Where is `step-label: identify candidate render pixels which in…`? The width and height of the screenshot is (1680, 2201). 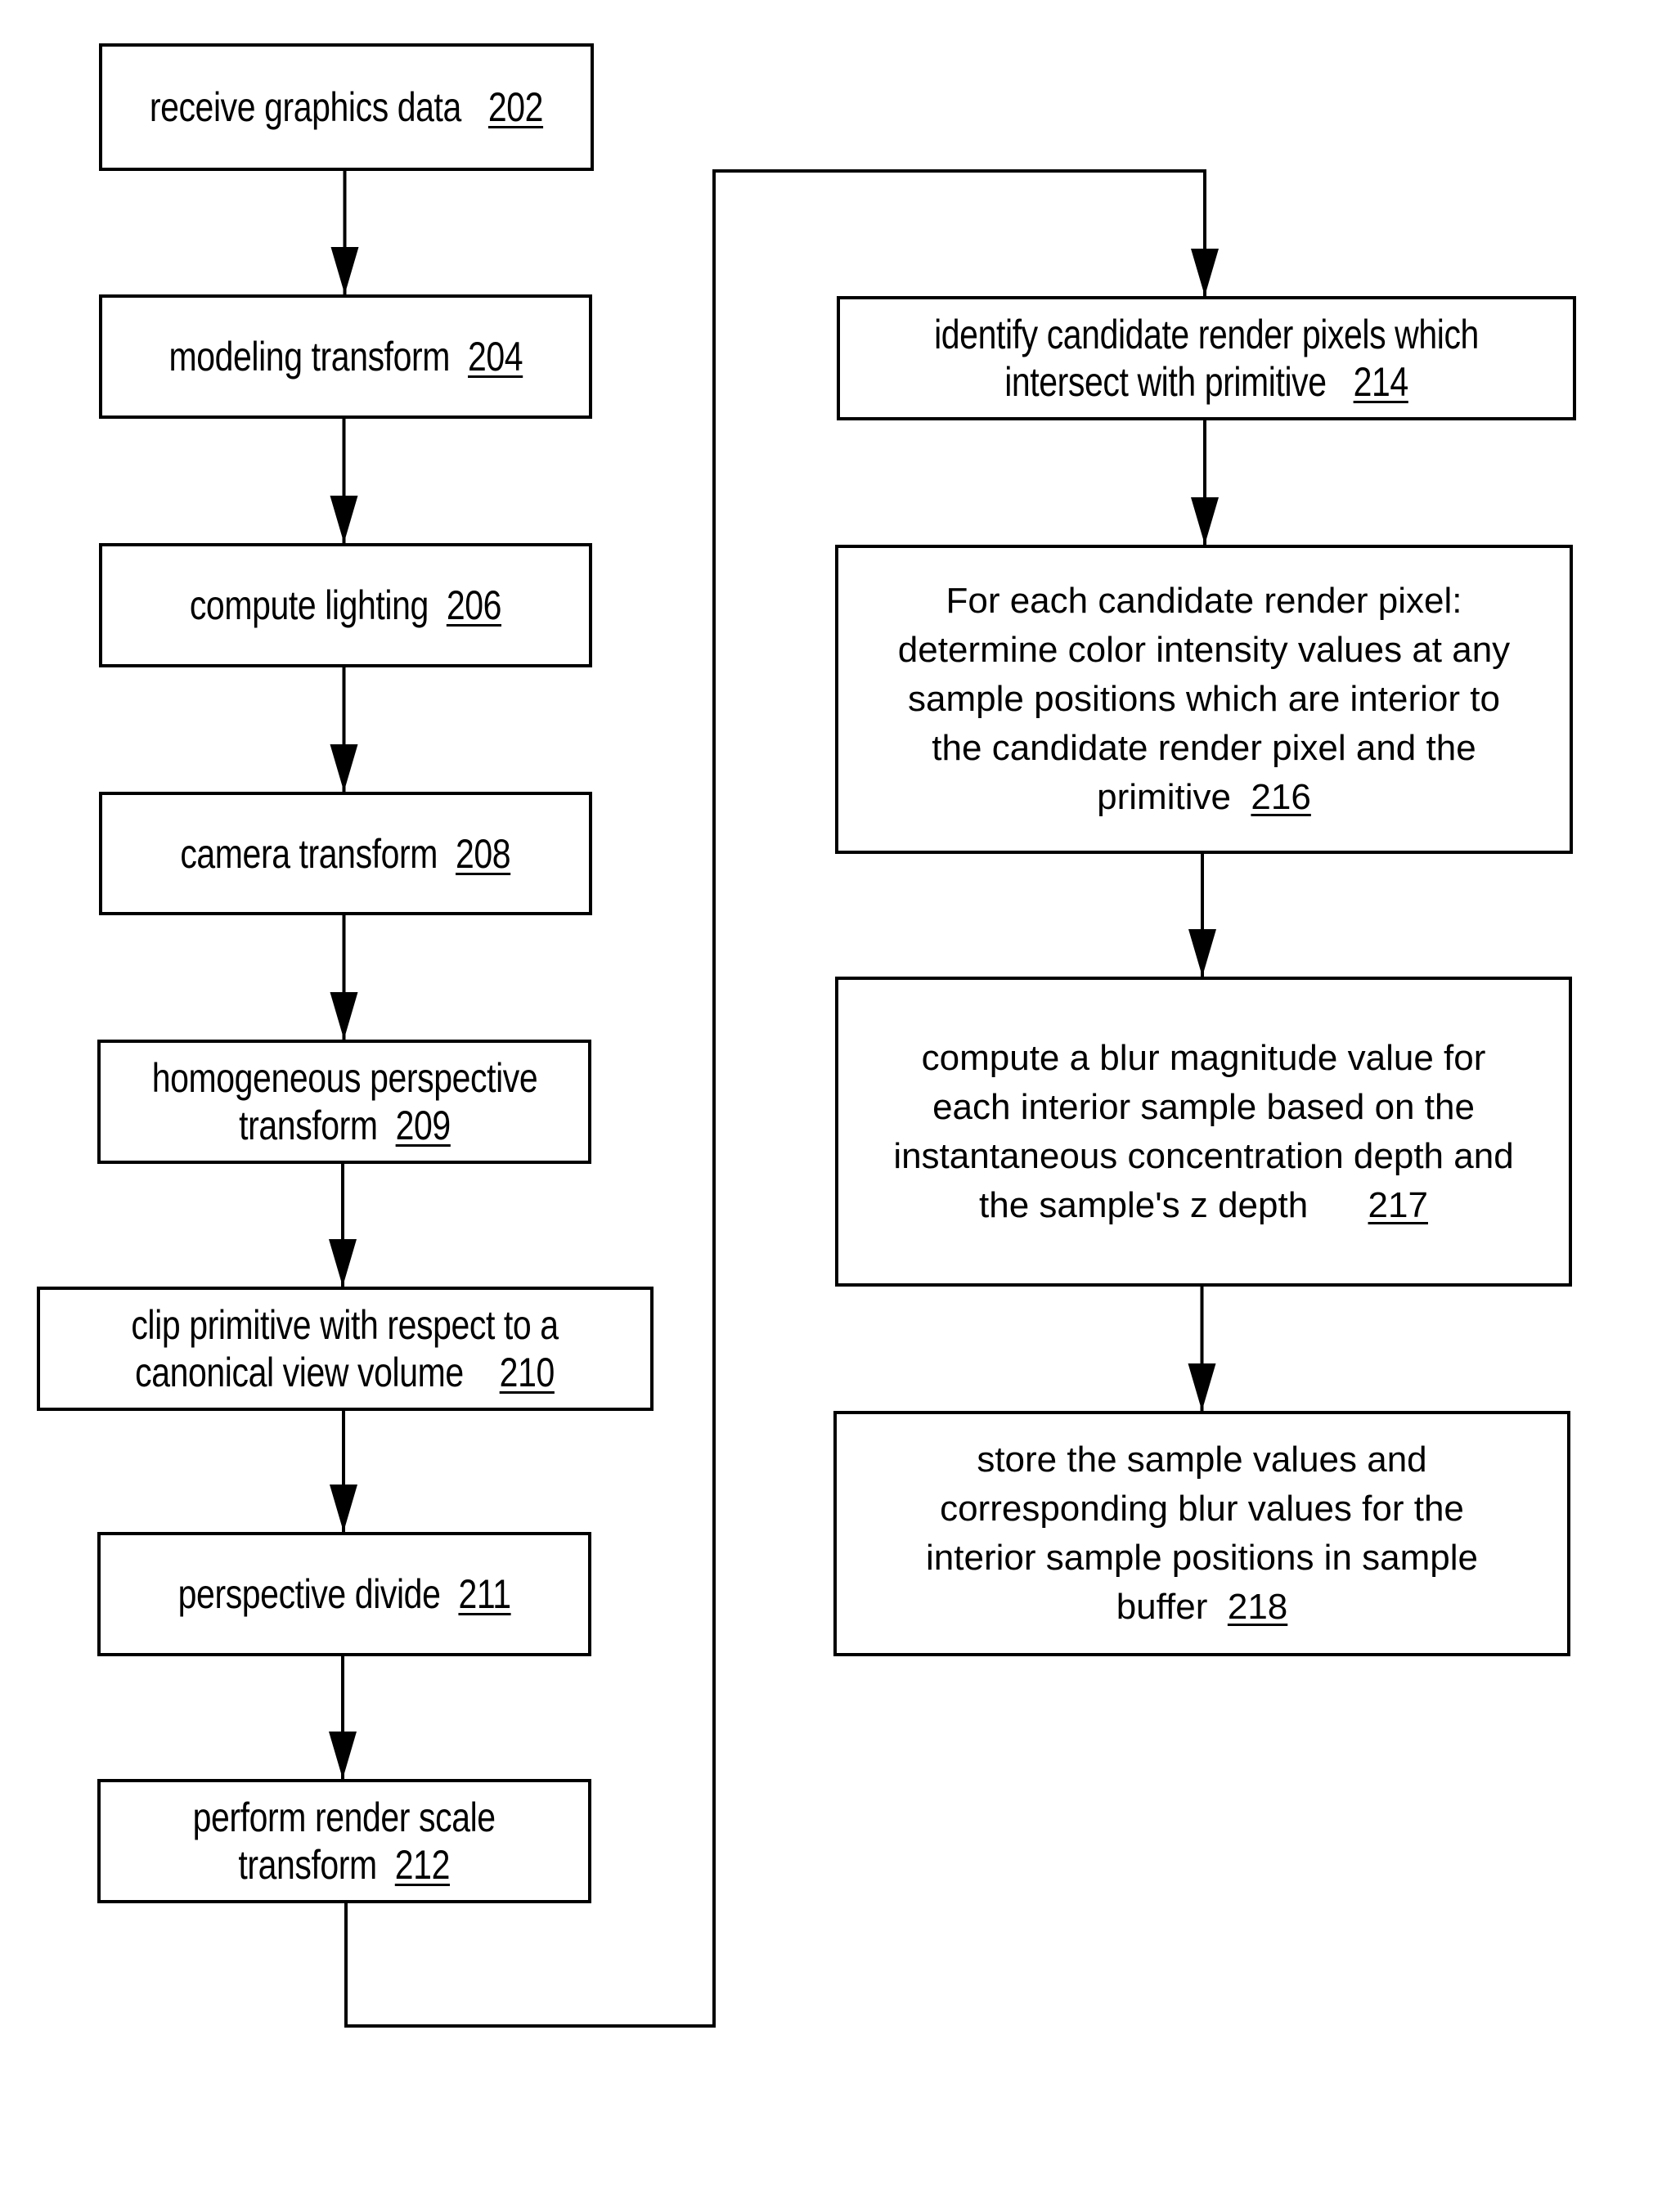 step-label: identify candidate render pixels which in… is located at coordinates (1206, 358).